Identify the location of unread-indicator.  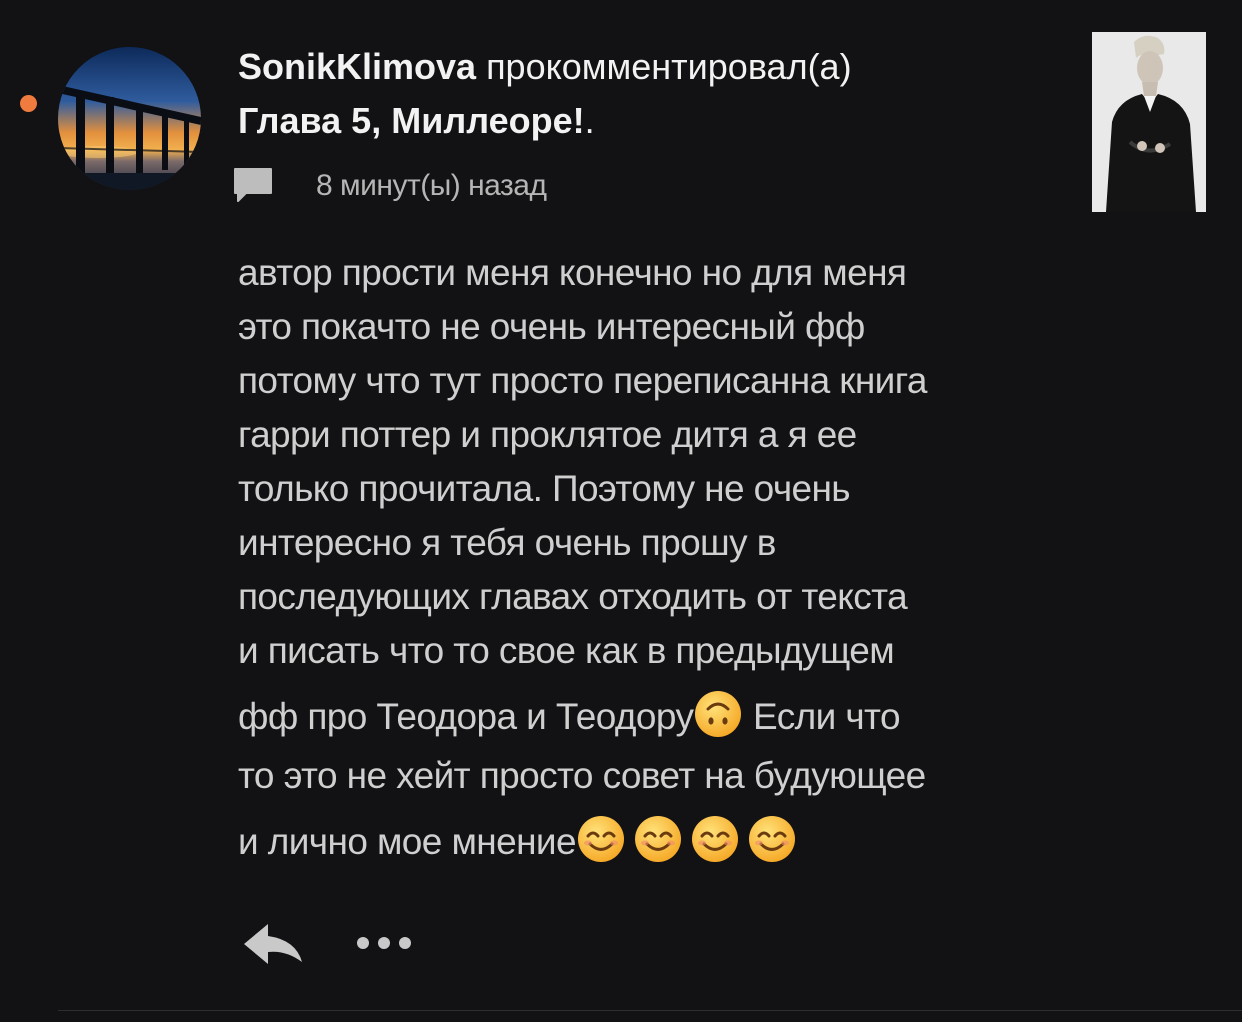
(28, 103).